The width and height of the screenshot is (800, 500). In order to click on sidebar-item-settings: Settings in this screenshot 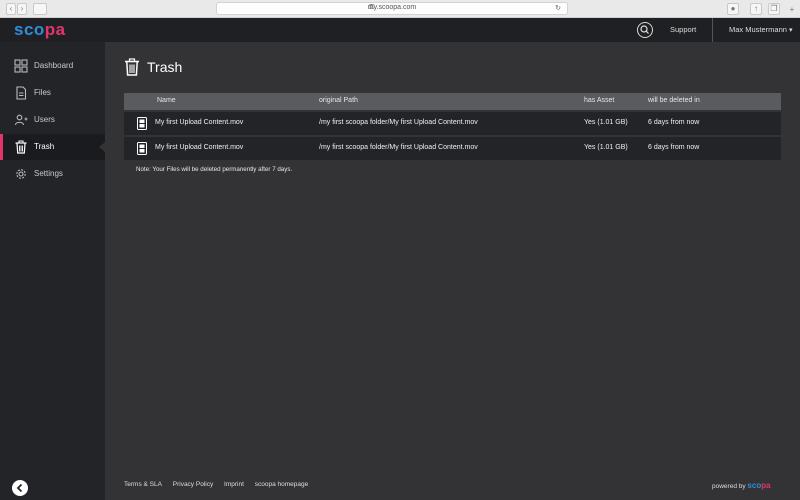, I will do `click(52, 174)`.